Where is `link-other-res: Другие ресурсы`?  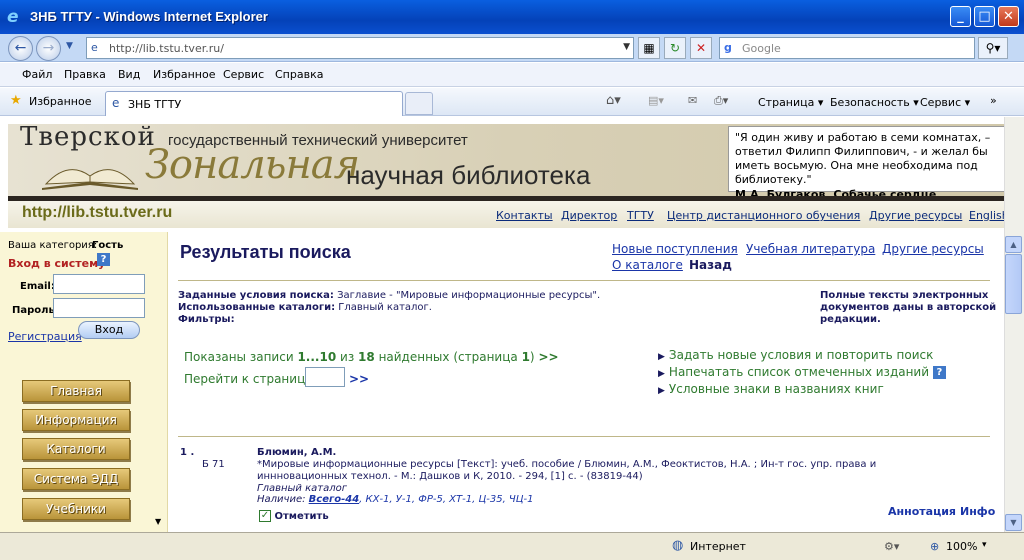 link-other-res: Другие ресурсы is located at coordinates (933, 249).